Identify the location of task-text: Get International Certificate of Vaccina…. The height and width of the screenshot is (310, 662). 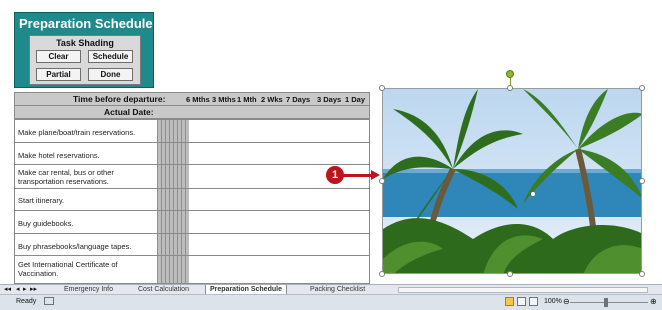
(68, 269).